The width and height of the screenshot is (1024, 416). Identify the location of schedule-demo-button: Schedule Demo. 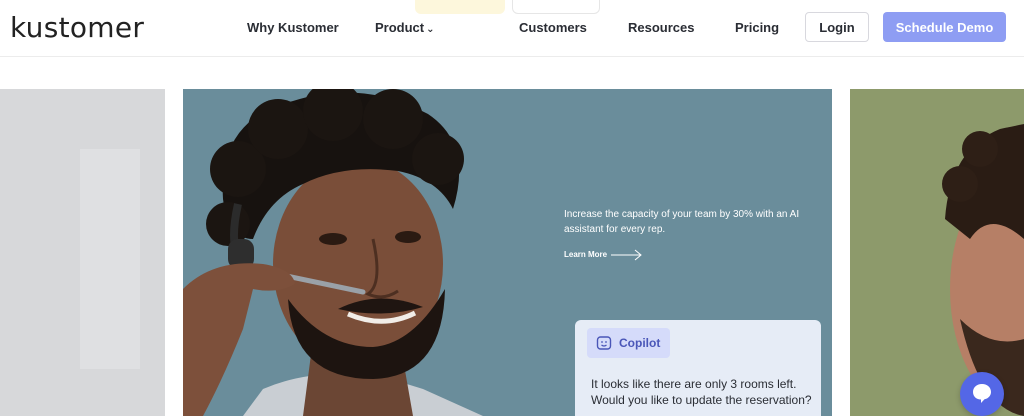
(944, 27).